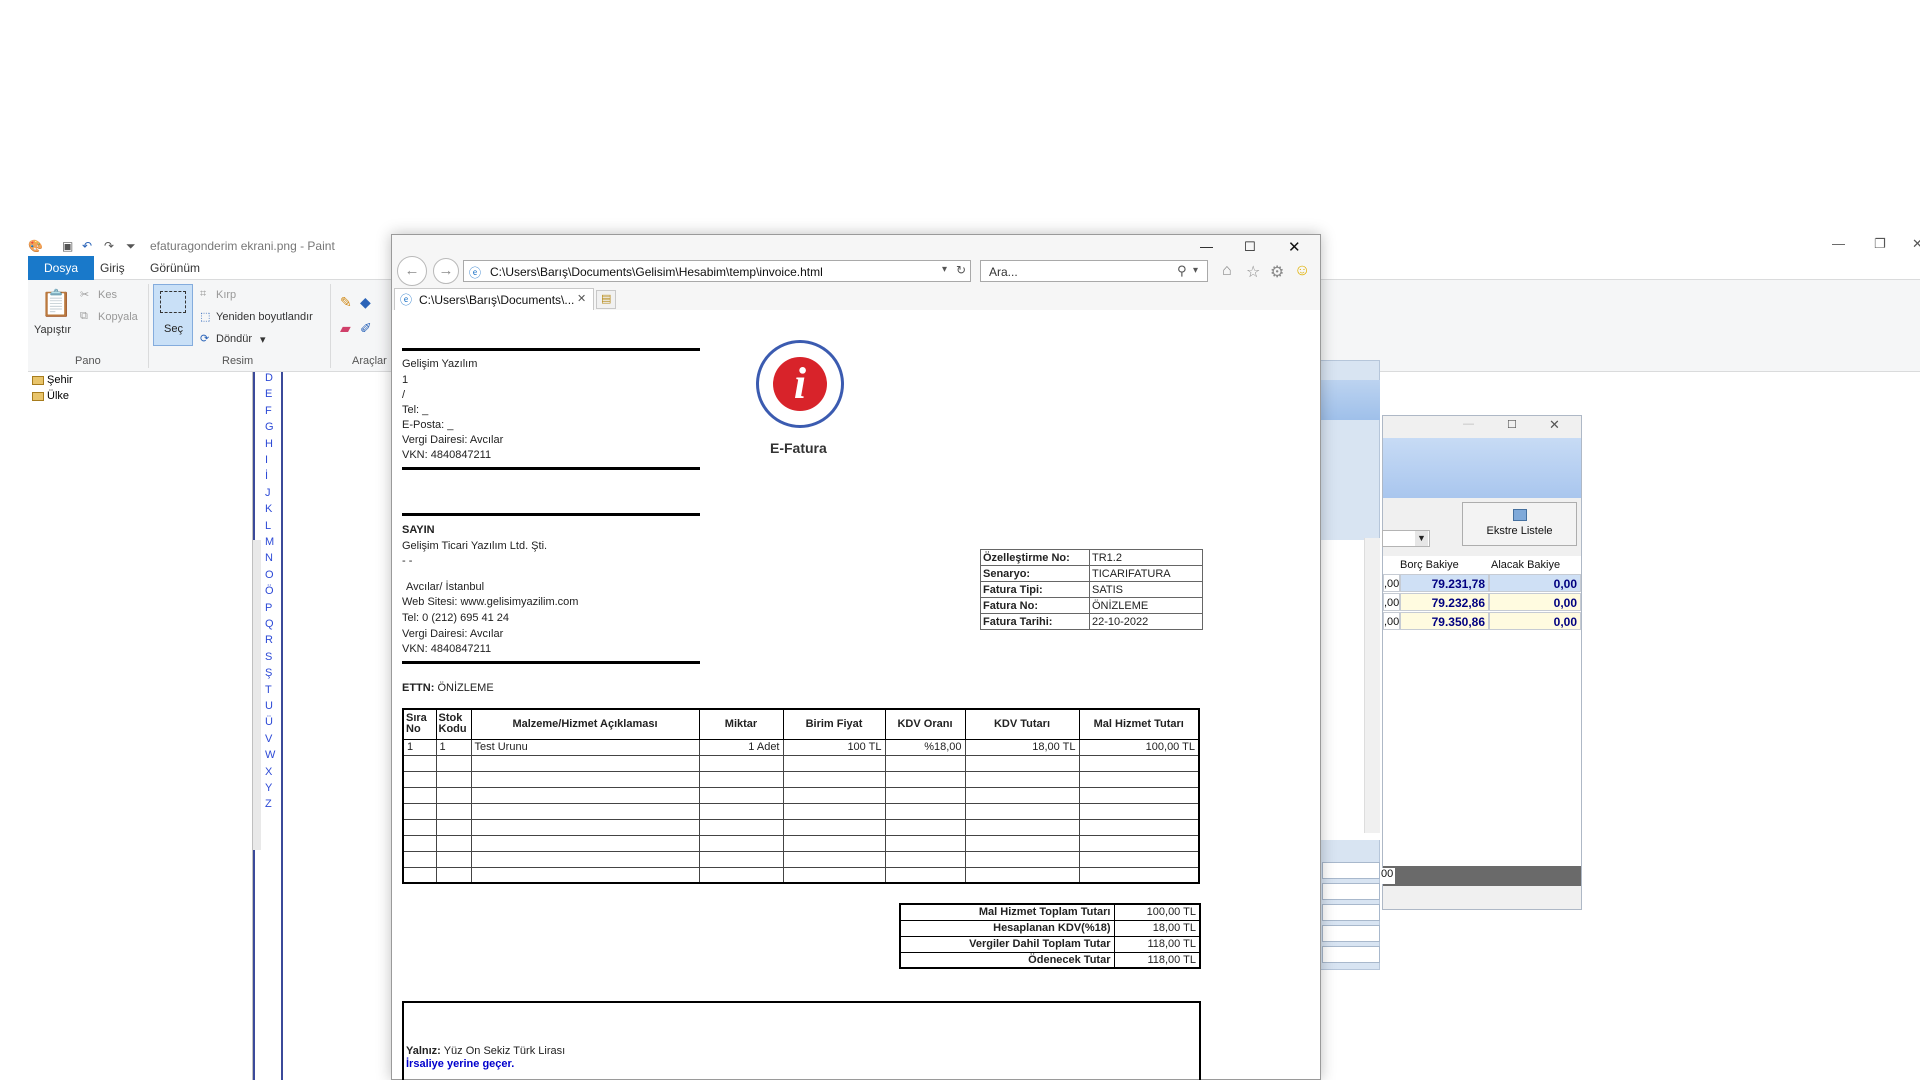  Describe the element at coordinates (87, 246) in the screenshot. I see `undo-icon: ↶` at that location.